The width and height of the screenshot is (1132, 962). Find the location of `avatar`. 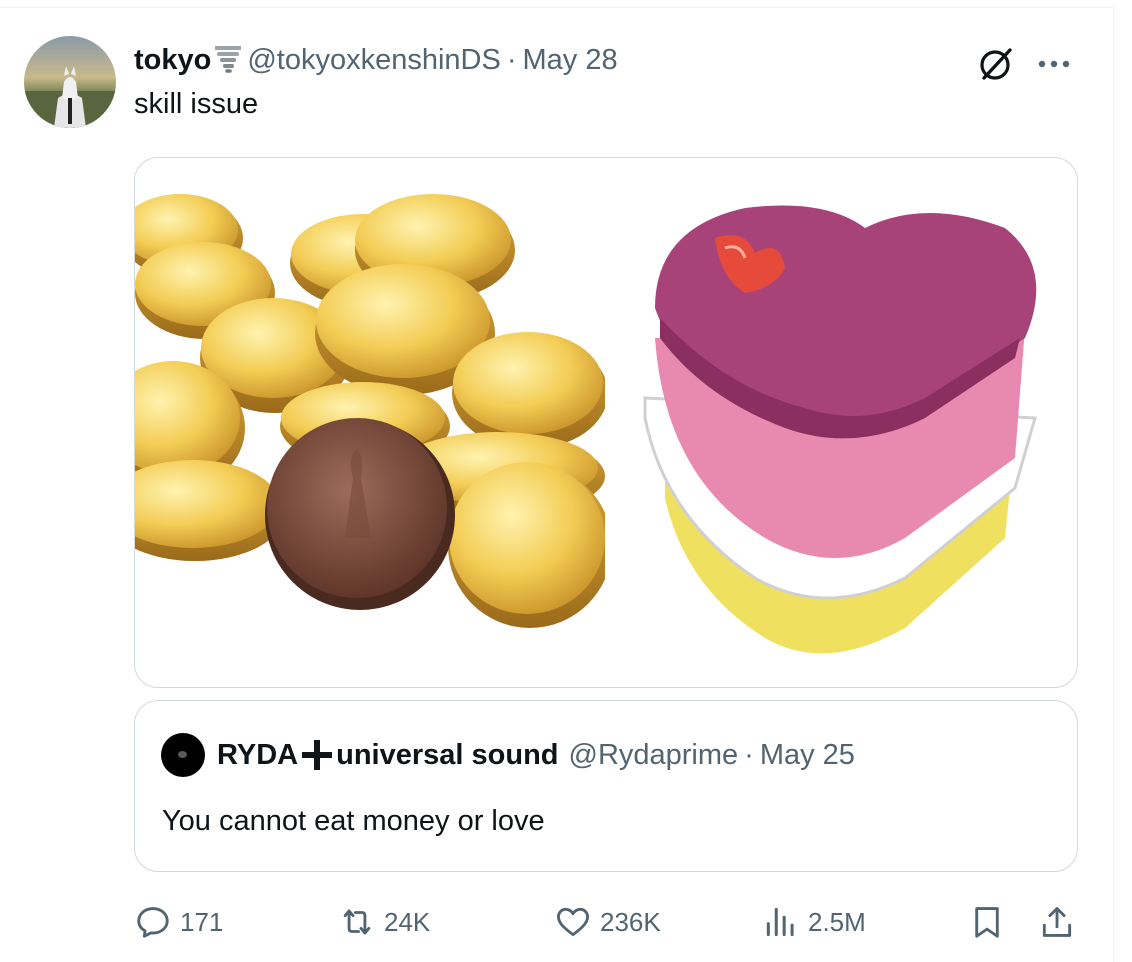

avatar is located at coordinates (70, 82).